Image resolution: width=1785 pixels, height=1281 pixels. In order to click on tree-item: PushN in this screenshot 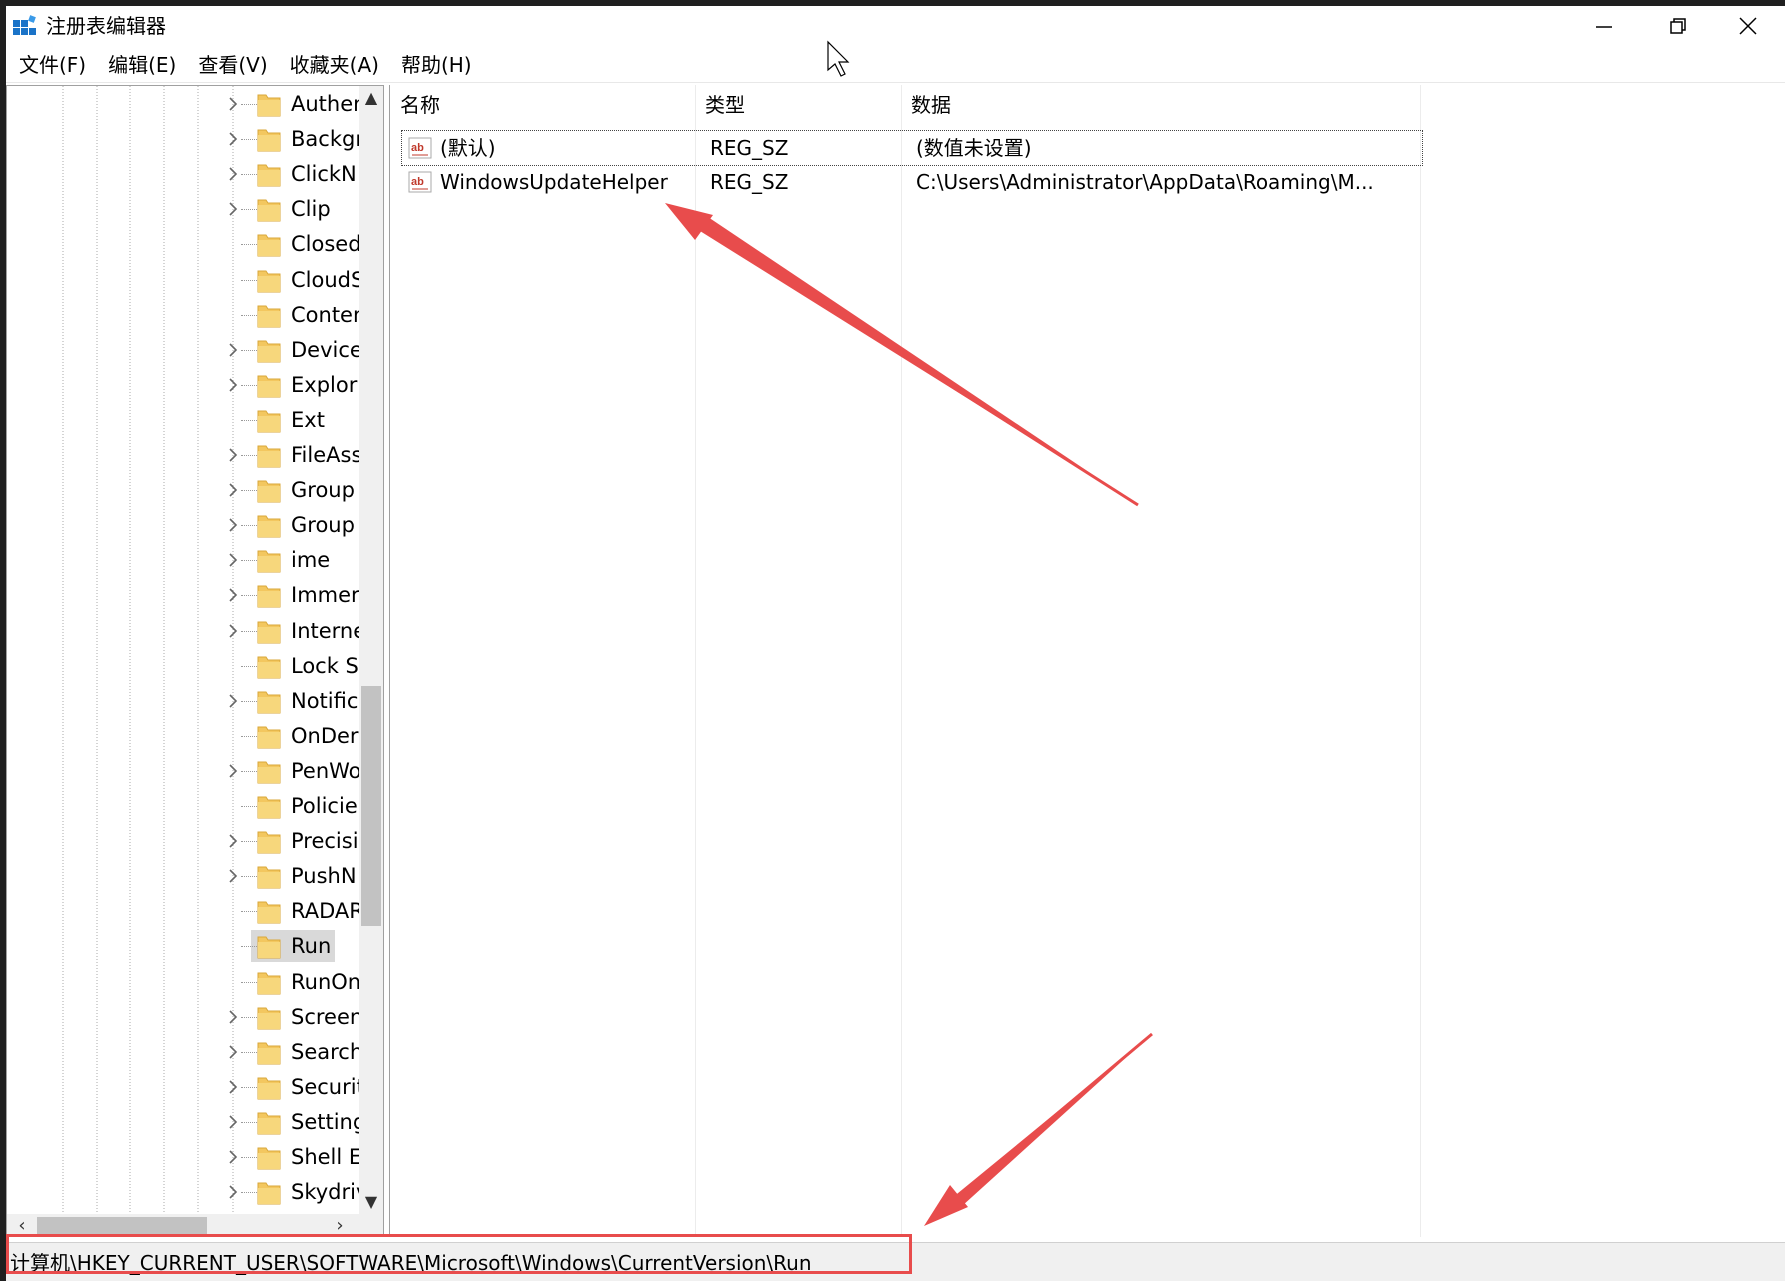, I will do `click(289, 876)`.